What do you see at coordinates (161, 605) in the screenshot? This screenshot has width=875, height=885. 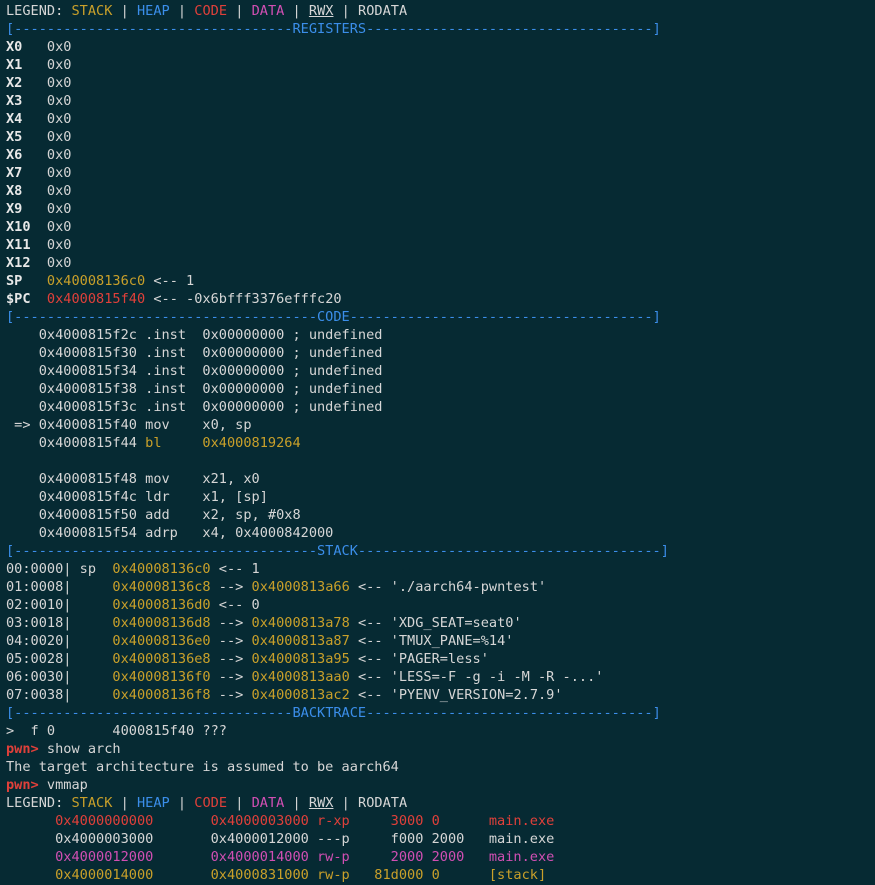 I see `terminal-text-segment: 0x40008136d0` at bounding box center [161, 605].